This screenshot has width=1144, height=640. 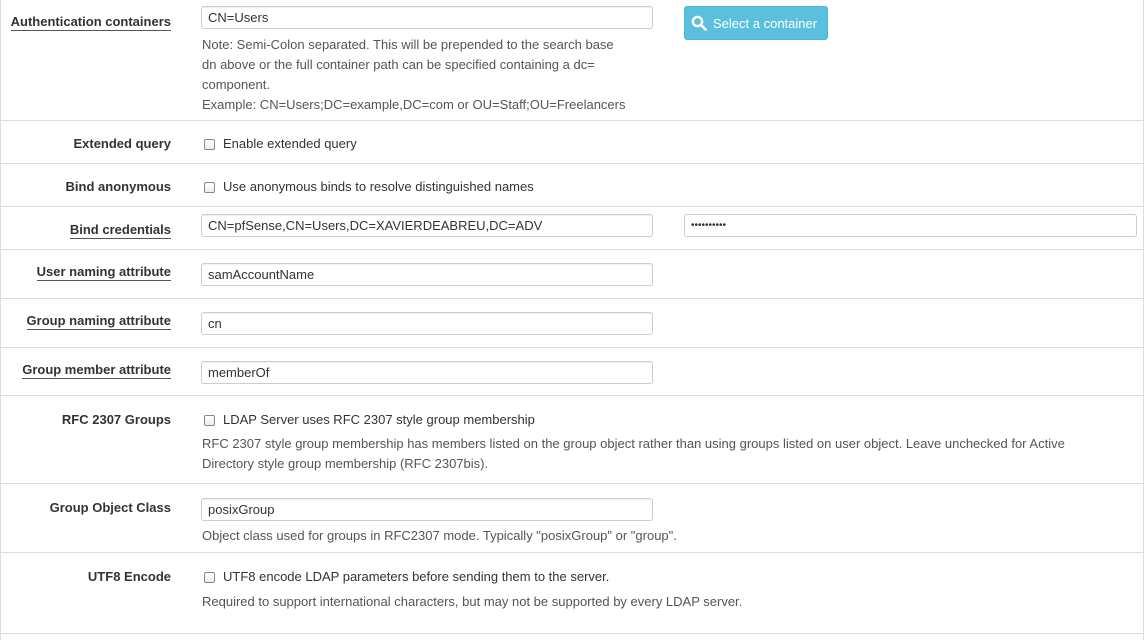 I want to click on bind-credentials-user-input, so click(x=427, y=225).